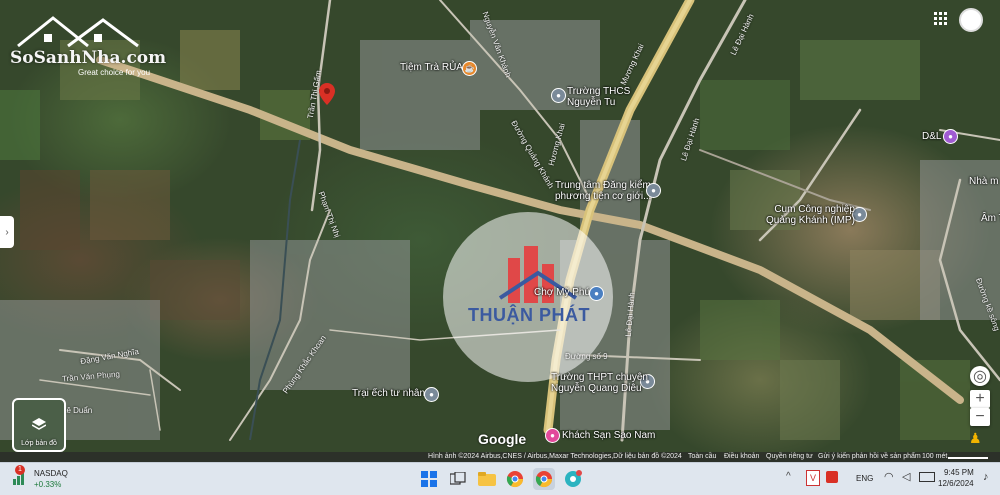 The width and height of the screenshot is (1000, 495). What do you see at coordinates (599, 383) in the screenshot?
I see `place-truong-thpt: Trường THPT chuyên Nguyễn Quang Diêu` at bounding box center [599, 383].